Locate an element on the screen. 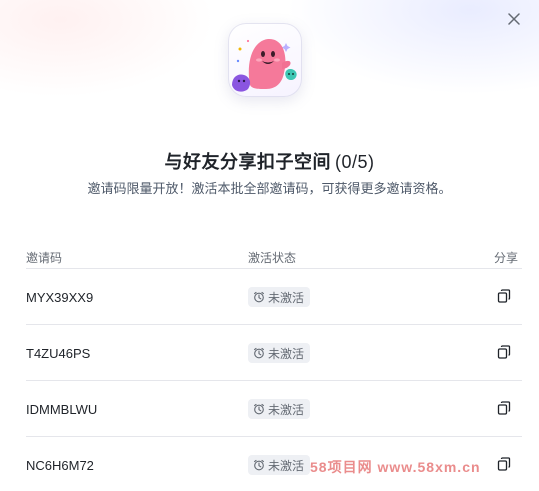 This screenshot has width=539, height=491. invite-code: IDMMBLWU is located at coordinates (62, 409).